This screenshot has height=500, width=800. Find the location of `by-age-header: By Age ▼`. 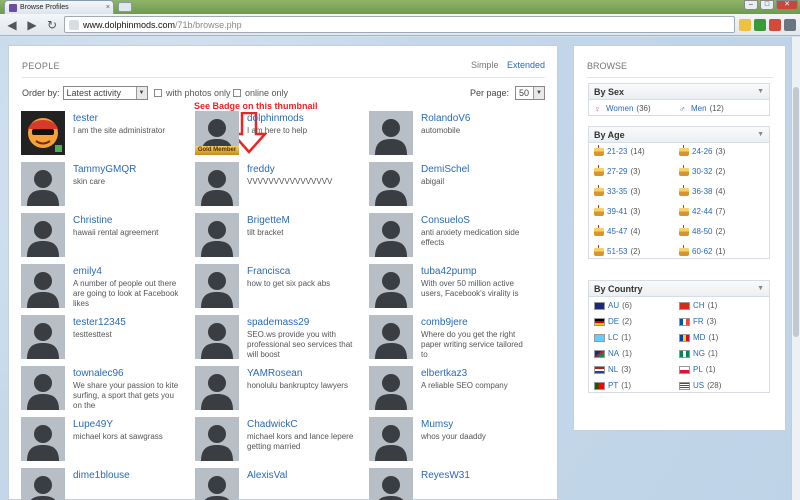

by-age-header: By Age ▼ is located at coordinates (679, 135).